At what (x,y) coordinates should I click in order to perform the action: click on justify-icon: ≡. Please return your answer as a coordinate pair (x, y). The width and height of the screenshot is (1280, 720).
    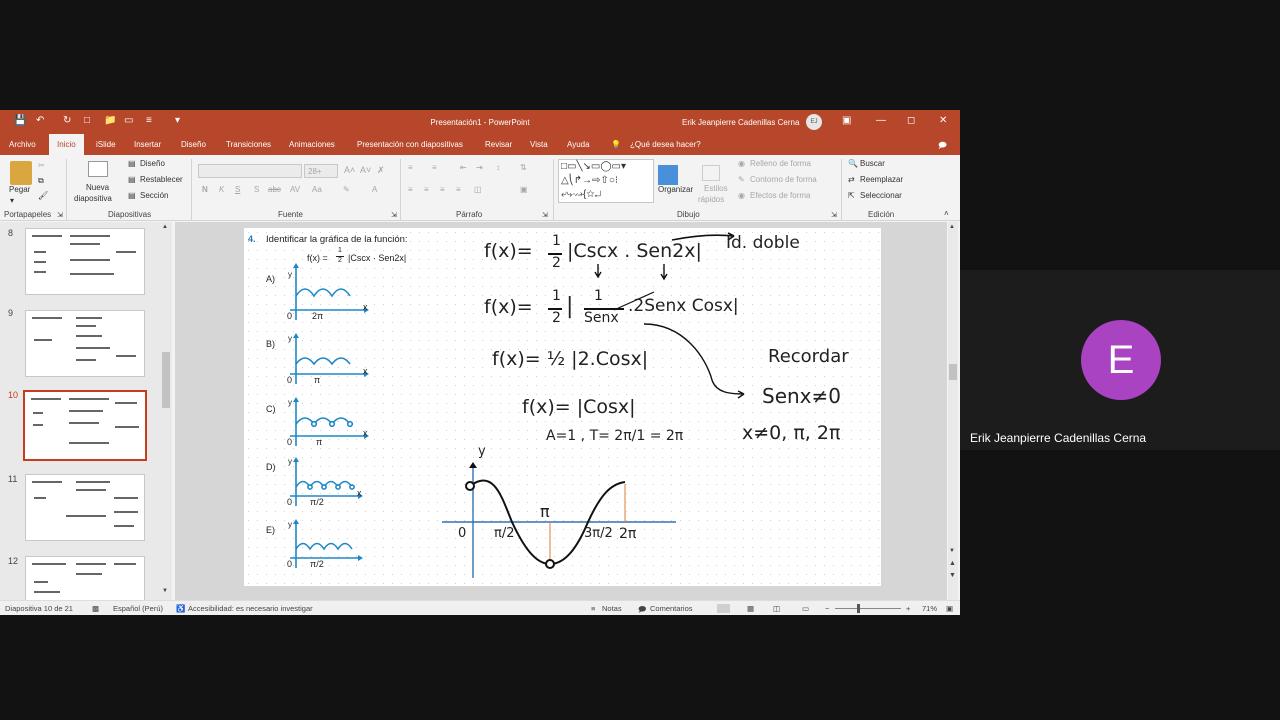
    Looking at the image, I should click on (458, 189).